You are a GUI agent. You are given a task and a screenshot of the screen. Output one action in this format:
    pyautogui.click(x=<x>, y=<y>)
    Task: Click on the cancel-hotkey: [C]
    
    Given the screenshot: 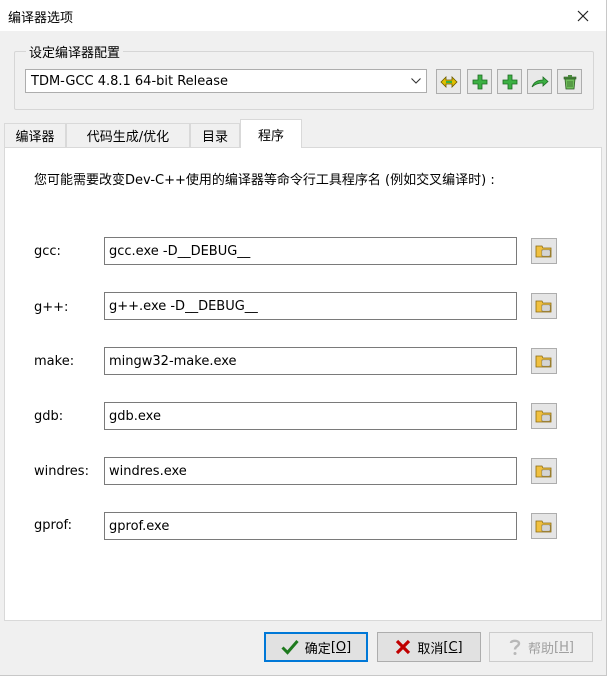 What is the action you would take?
    pyautogui.click(x=453, y=647)
    